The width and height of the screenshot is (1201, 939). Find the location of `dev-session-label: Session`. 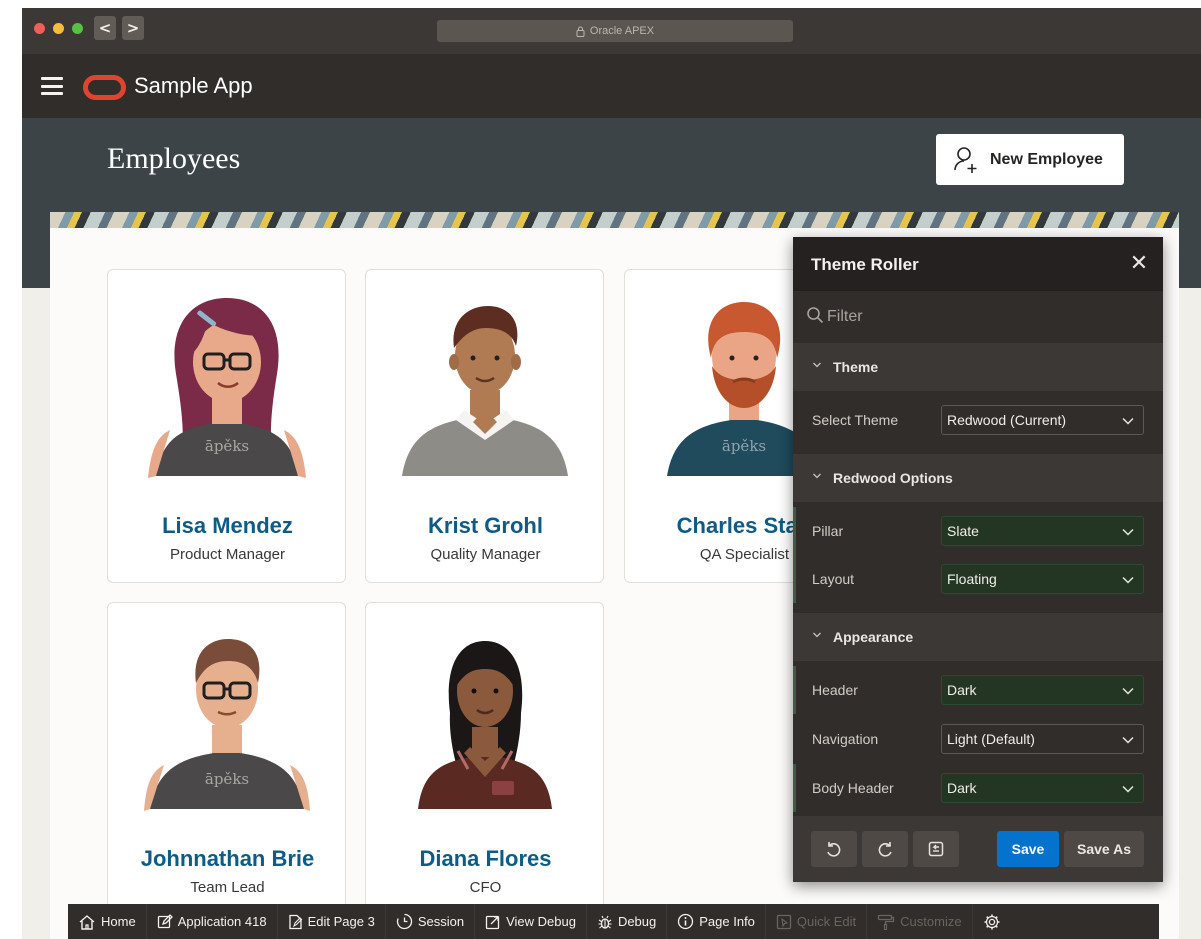

dev-session-label: Session is located at coordinates (441, 921).